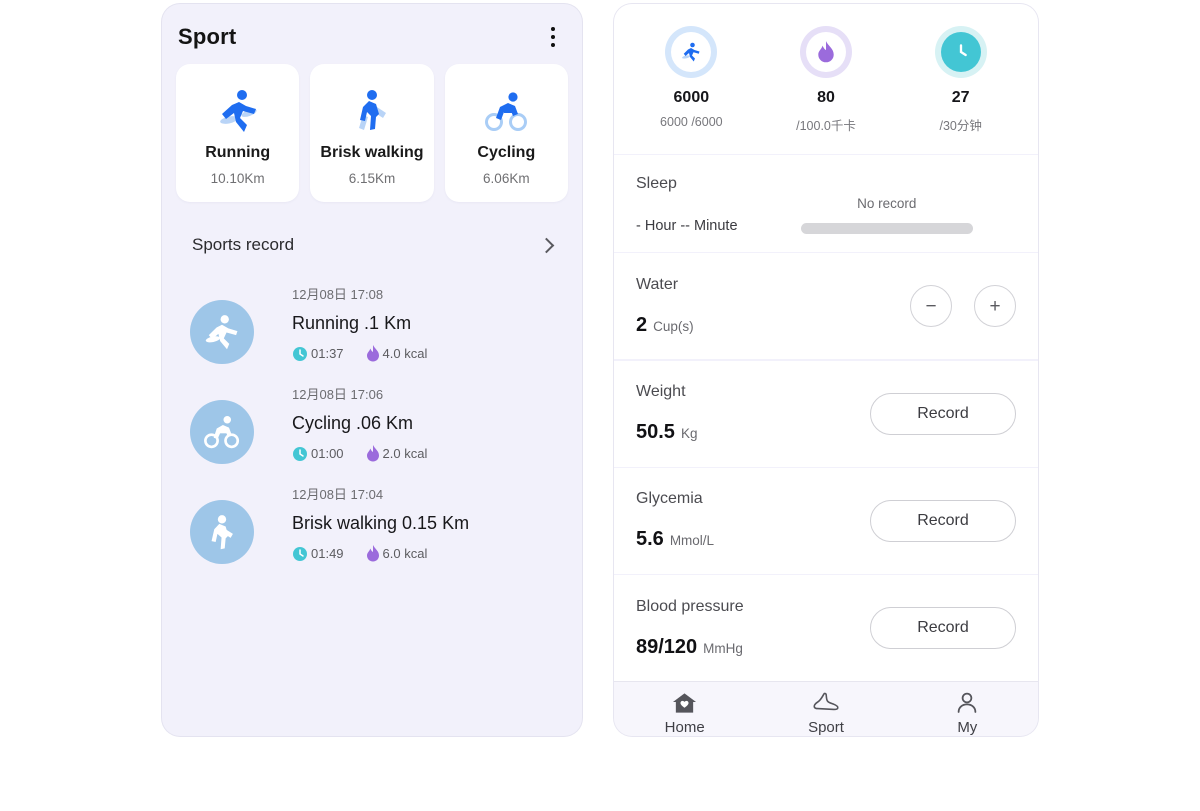 The width and height of the screenshot is (1200, 811). I want to click on record-title: Brisk walking 0.15 Km, so click(381, 523).